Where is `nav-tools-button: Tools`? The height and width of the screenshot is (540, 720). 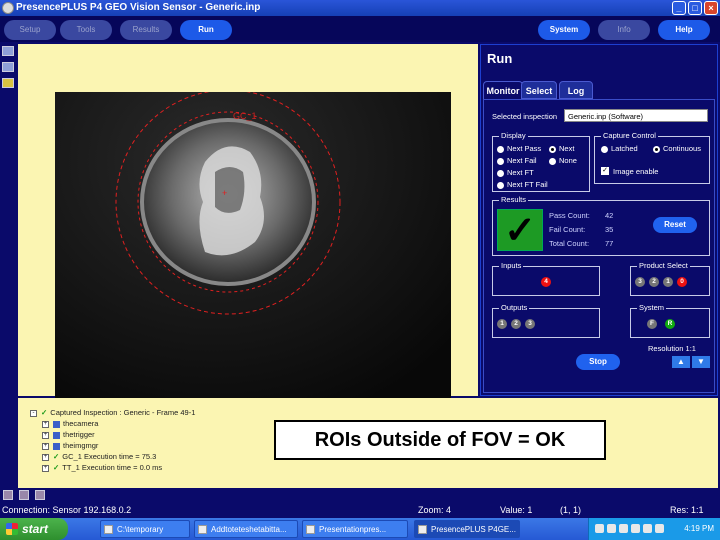
nav-tools-button: Tools is located at coordinates (86, 30).